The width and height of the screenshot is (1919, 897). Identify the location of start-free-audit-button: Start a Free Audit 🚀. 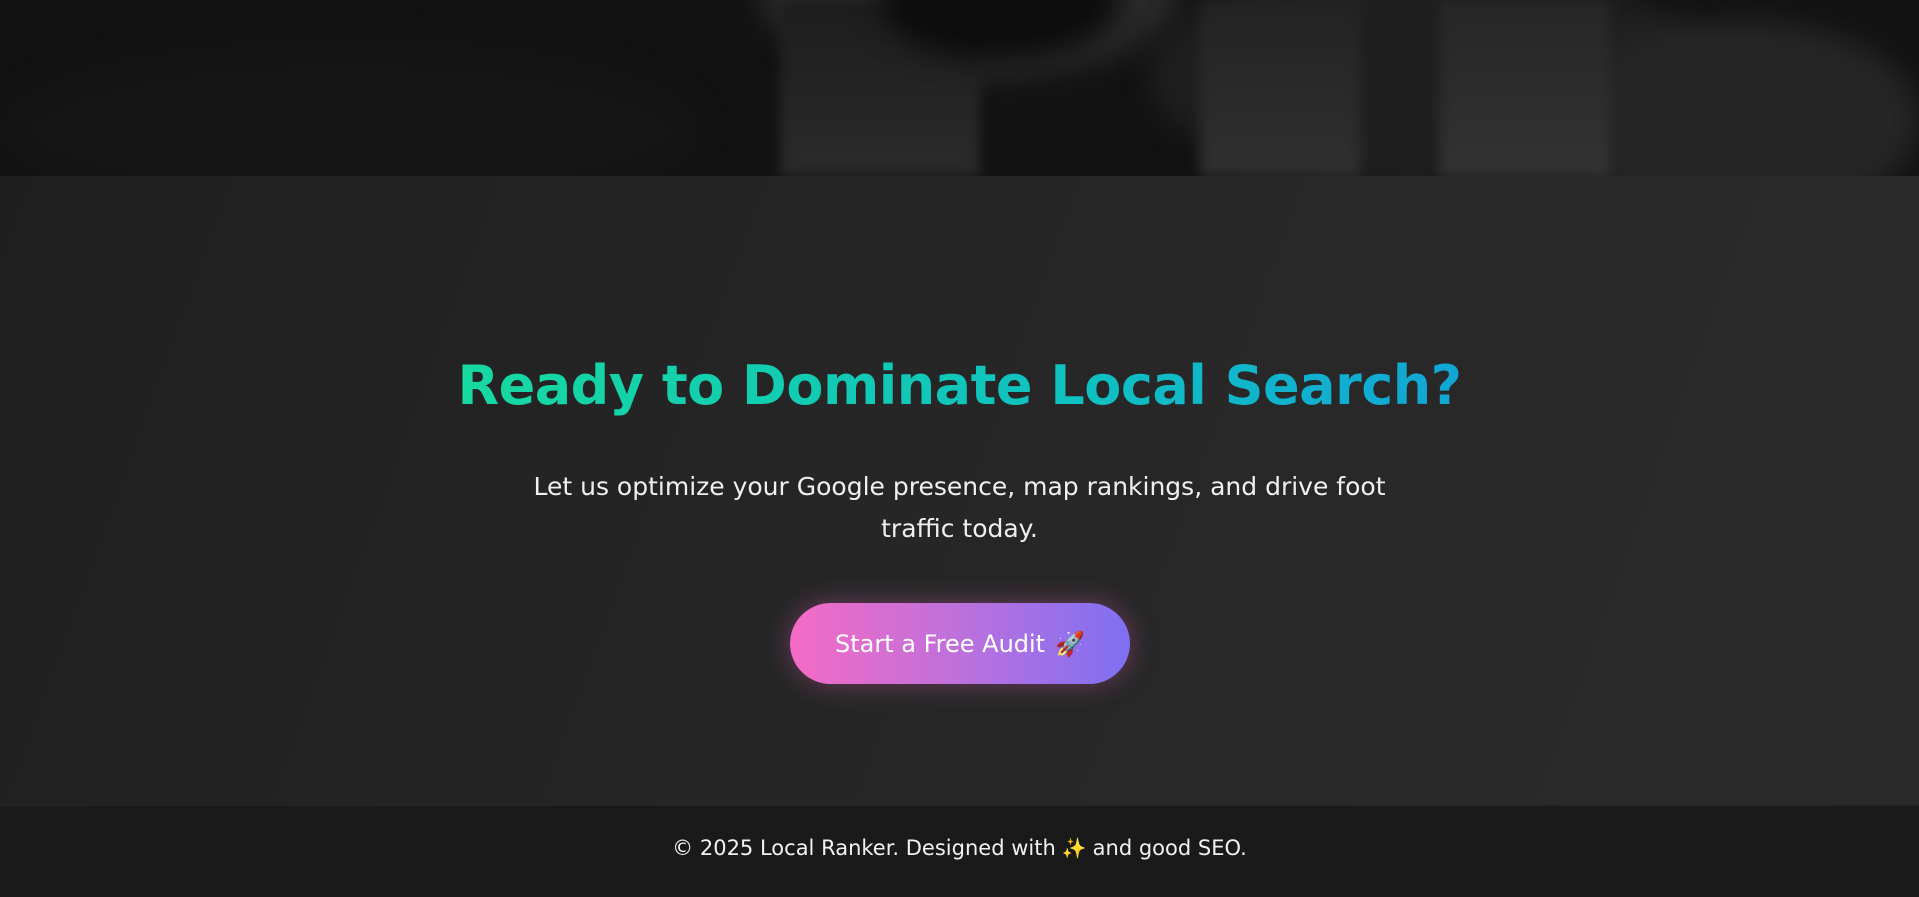
(960, 643).